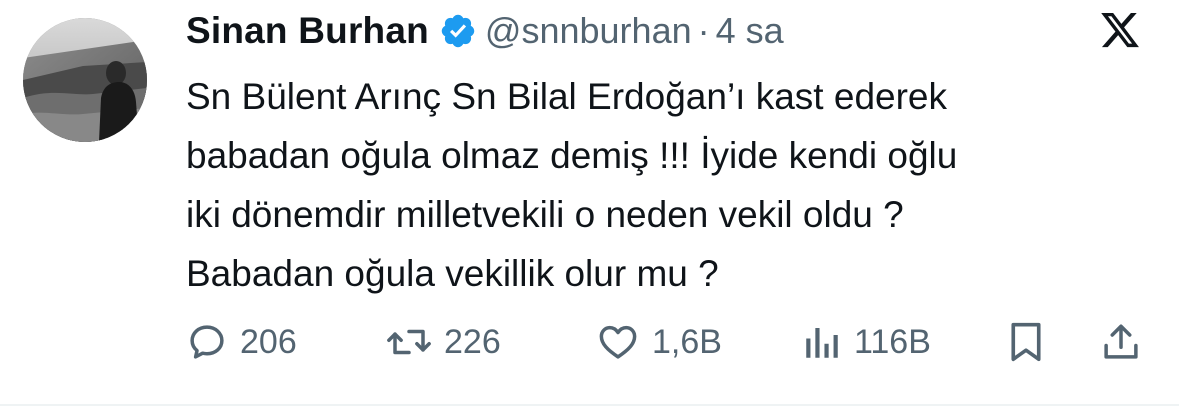 Image resolution: width=1179 pixels, height=408 pixels. Describe the element at coordinates (268, 341) in the screenshot. I see `reply-count: 206` at that location.